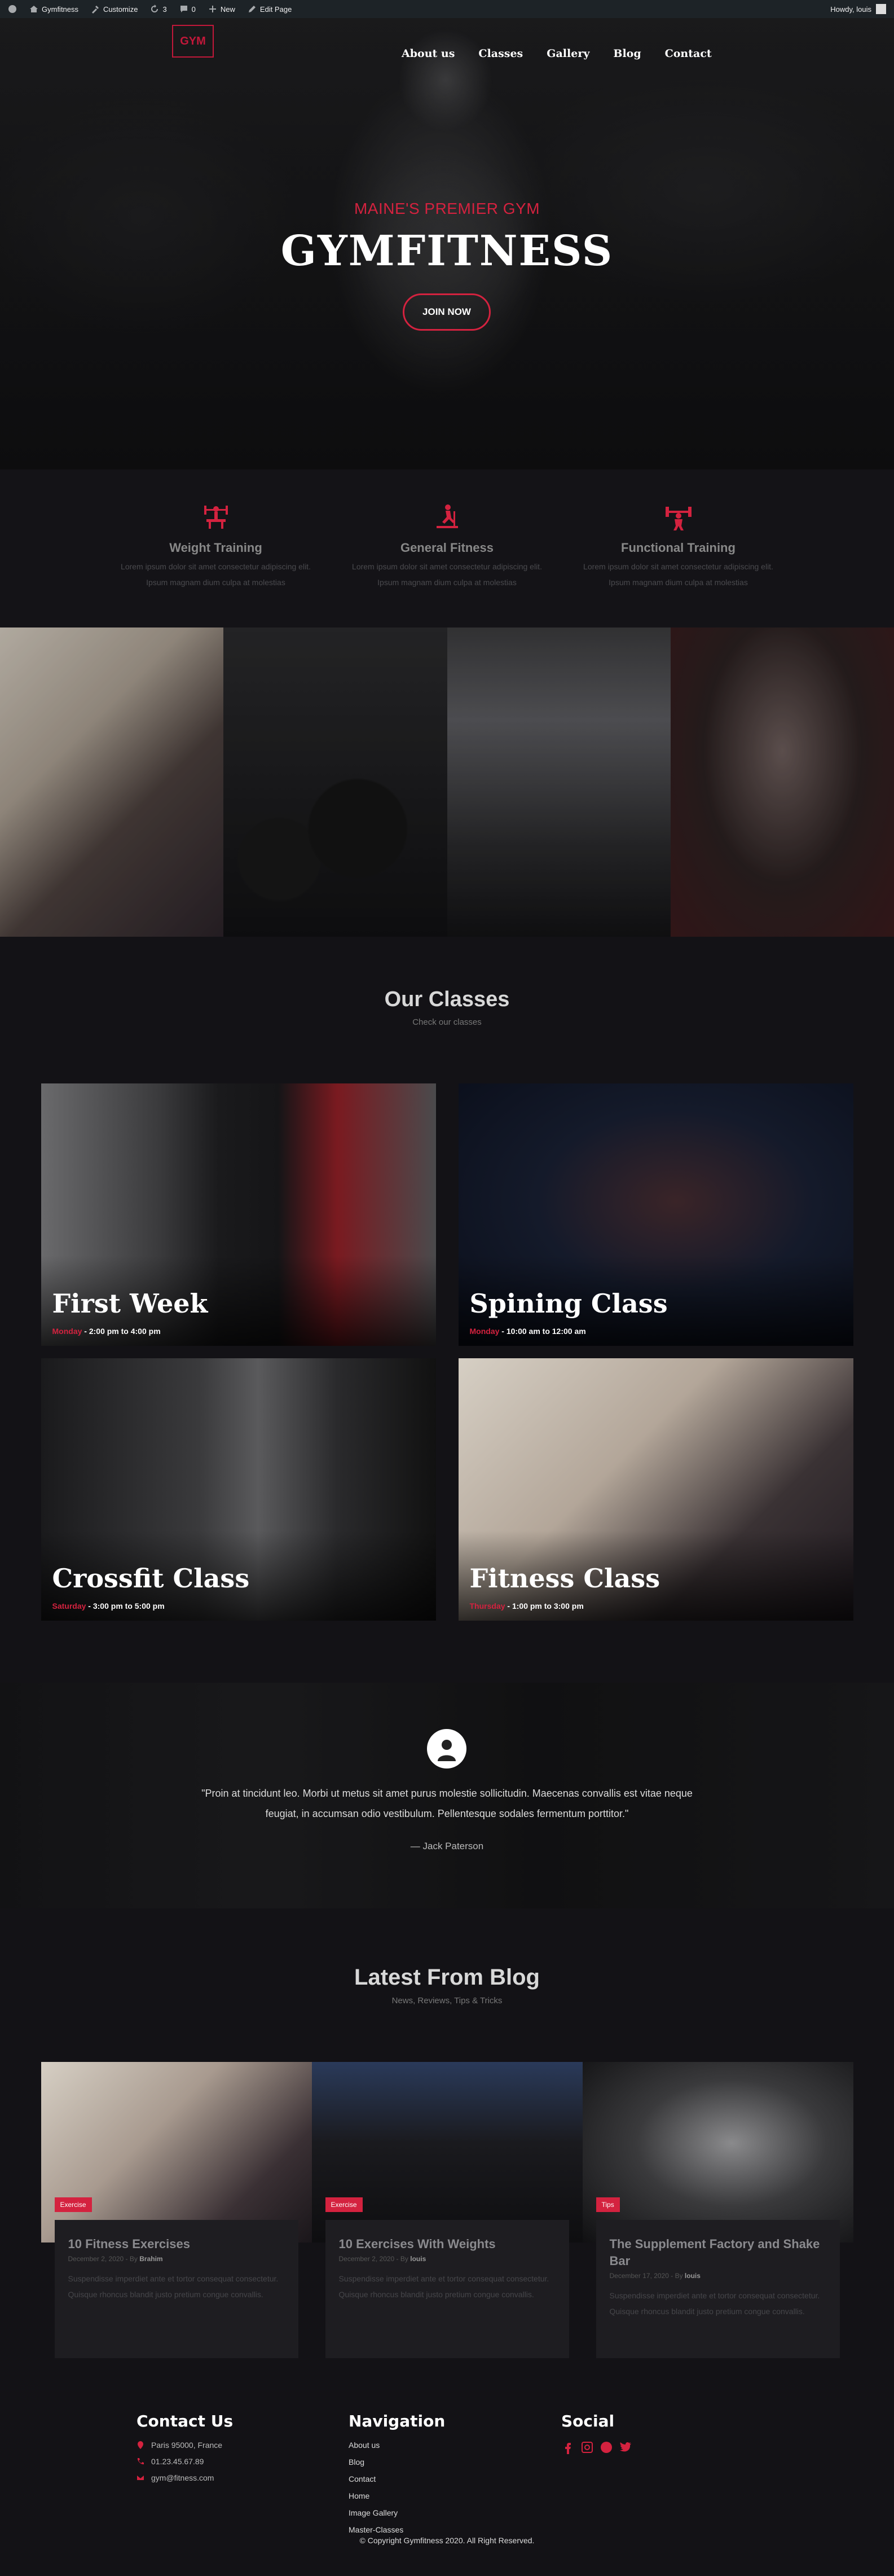  I want to click on envelope-icon, so click(140, 2478).